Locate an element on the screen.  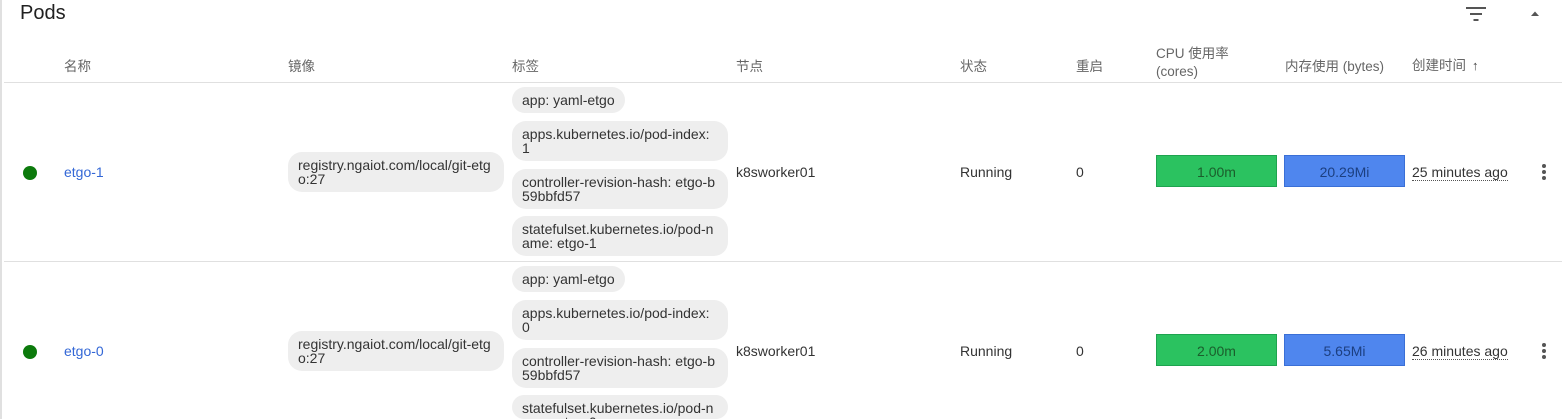
pod-name-link: etgo-1 is located at coordinates (84, 172).